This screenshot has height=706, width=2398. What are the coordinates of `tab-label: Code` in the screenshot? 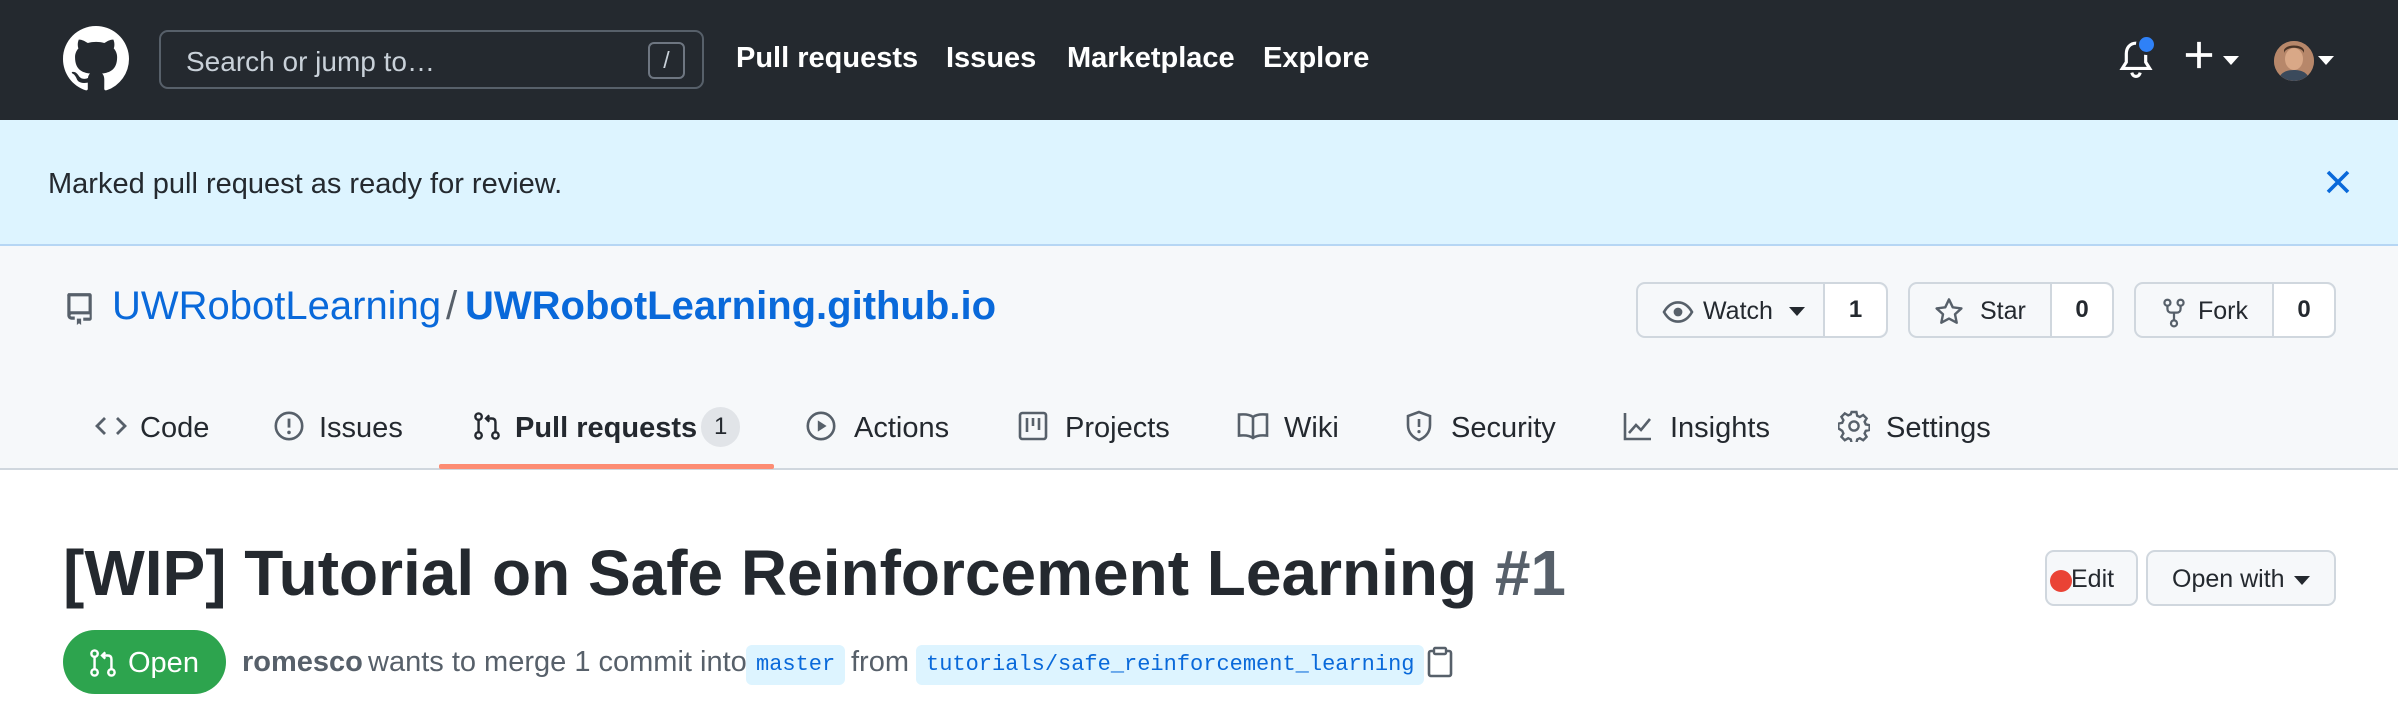 It's located at (175, 428).